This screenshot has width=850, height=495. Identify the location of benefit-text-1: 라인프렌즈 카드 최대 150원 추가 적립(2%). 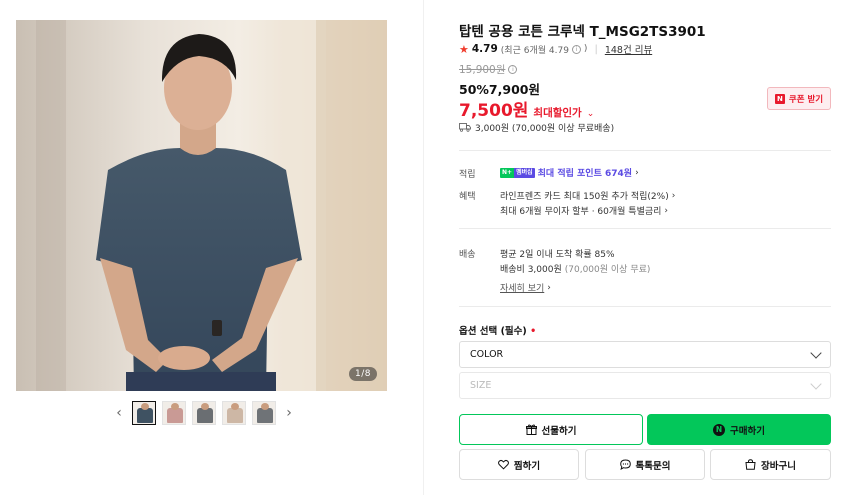
(584, 197).